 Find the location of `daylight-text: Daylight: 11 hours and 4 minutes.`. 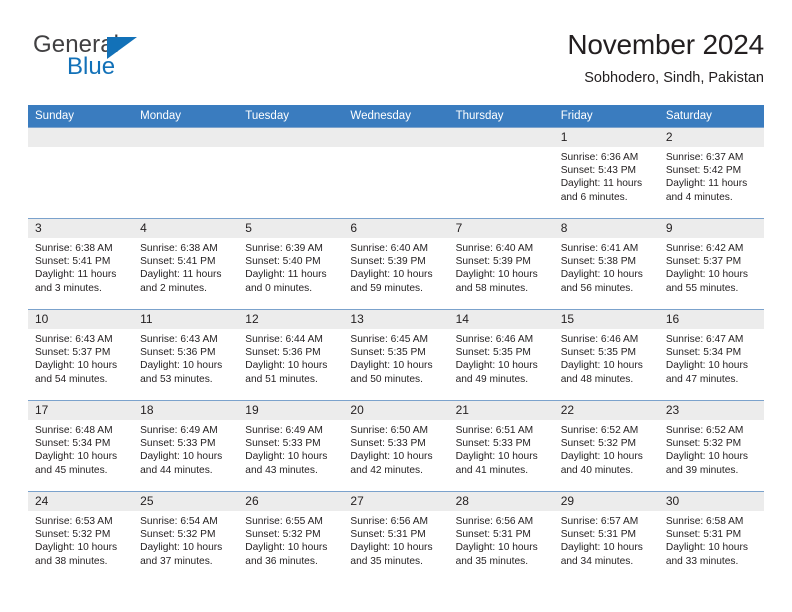

daylight-text: Daylight: 11 hours and 4 minutes. is located at coordinates (706, 190).